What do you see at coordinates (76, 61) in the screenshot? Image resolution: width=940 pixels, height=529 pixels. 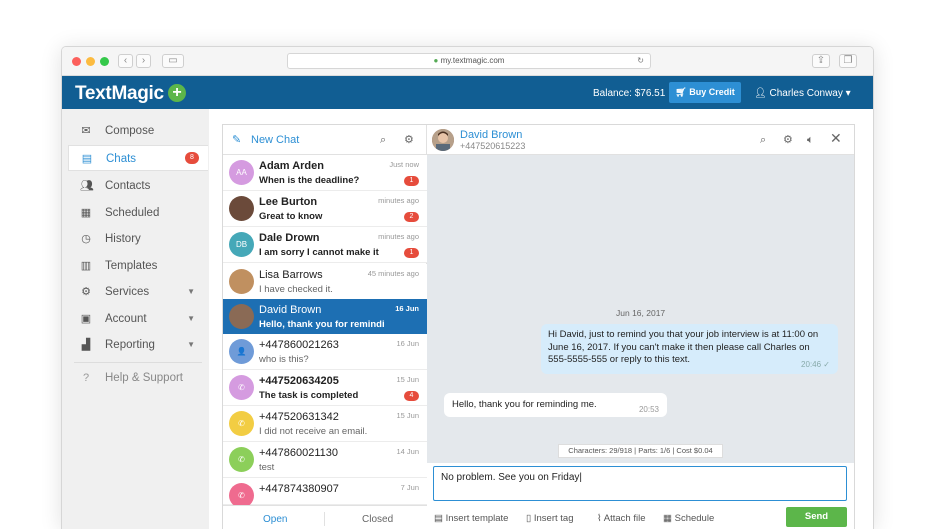 I see `close-window-button` at bounding box center [76, 61].